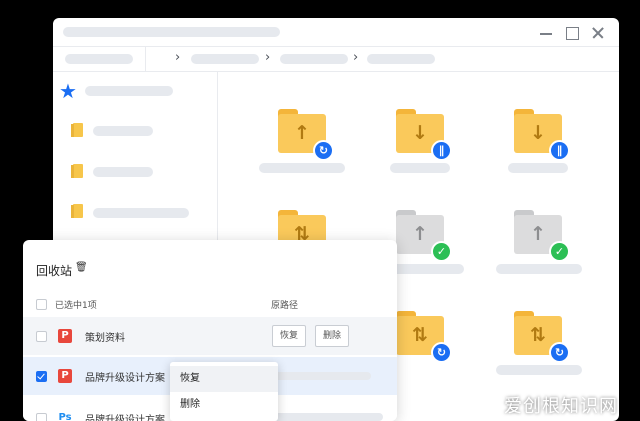 Image resolution: width=640 pixels, height=421 pixels. What do you see at coordinates (285, 306) in the screenshot?
I see `original-path-header: 原路径` at bounding box center [285, 306].